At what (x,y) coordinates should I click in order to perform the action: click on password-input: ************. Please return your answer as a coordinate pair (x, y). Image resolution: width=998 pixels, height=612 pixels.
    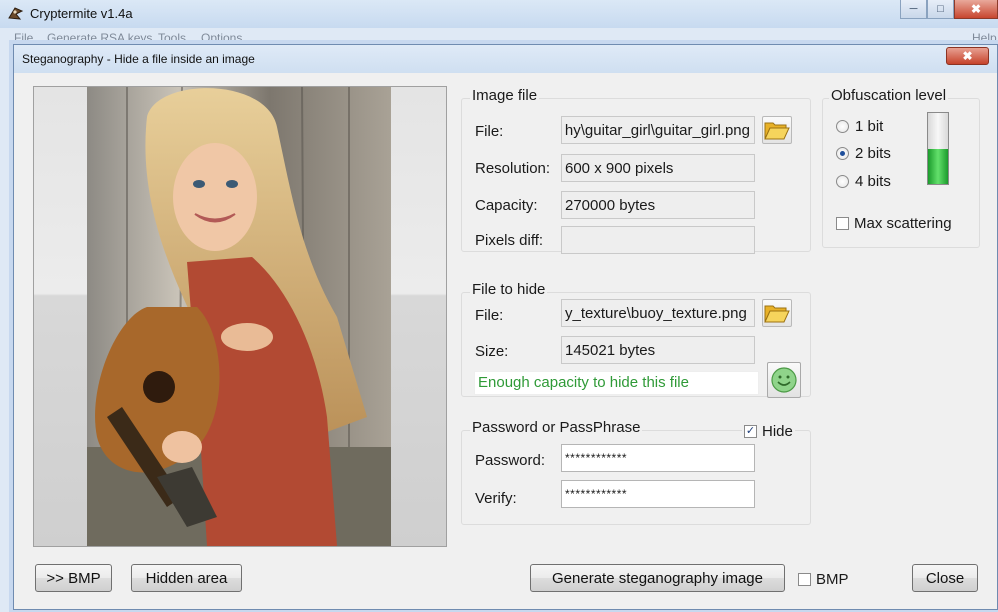
    Looking at the image, I should click on (658, 458).